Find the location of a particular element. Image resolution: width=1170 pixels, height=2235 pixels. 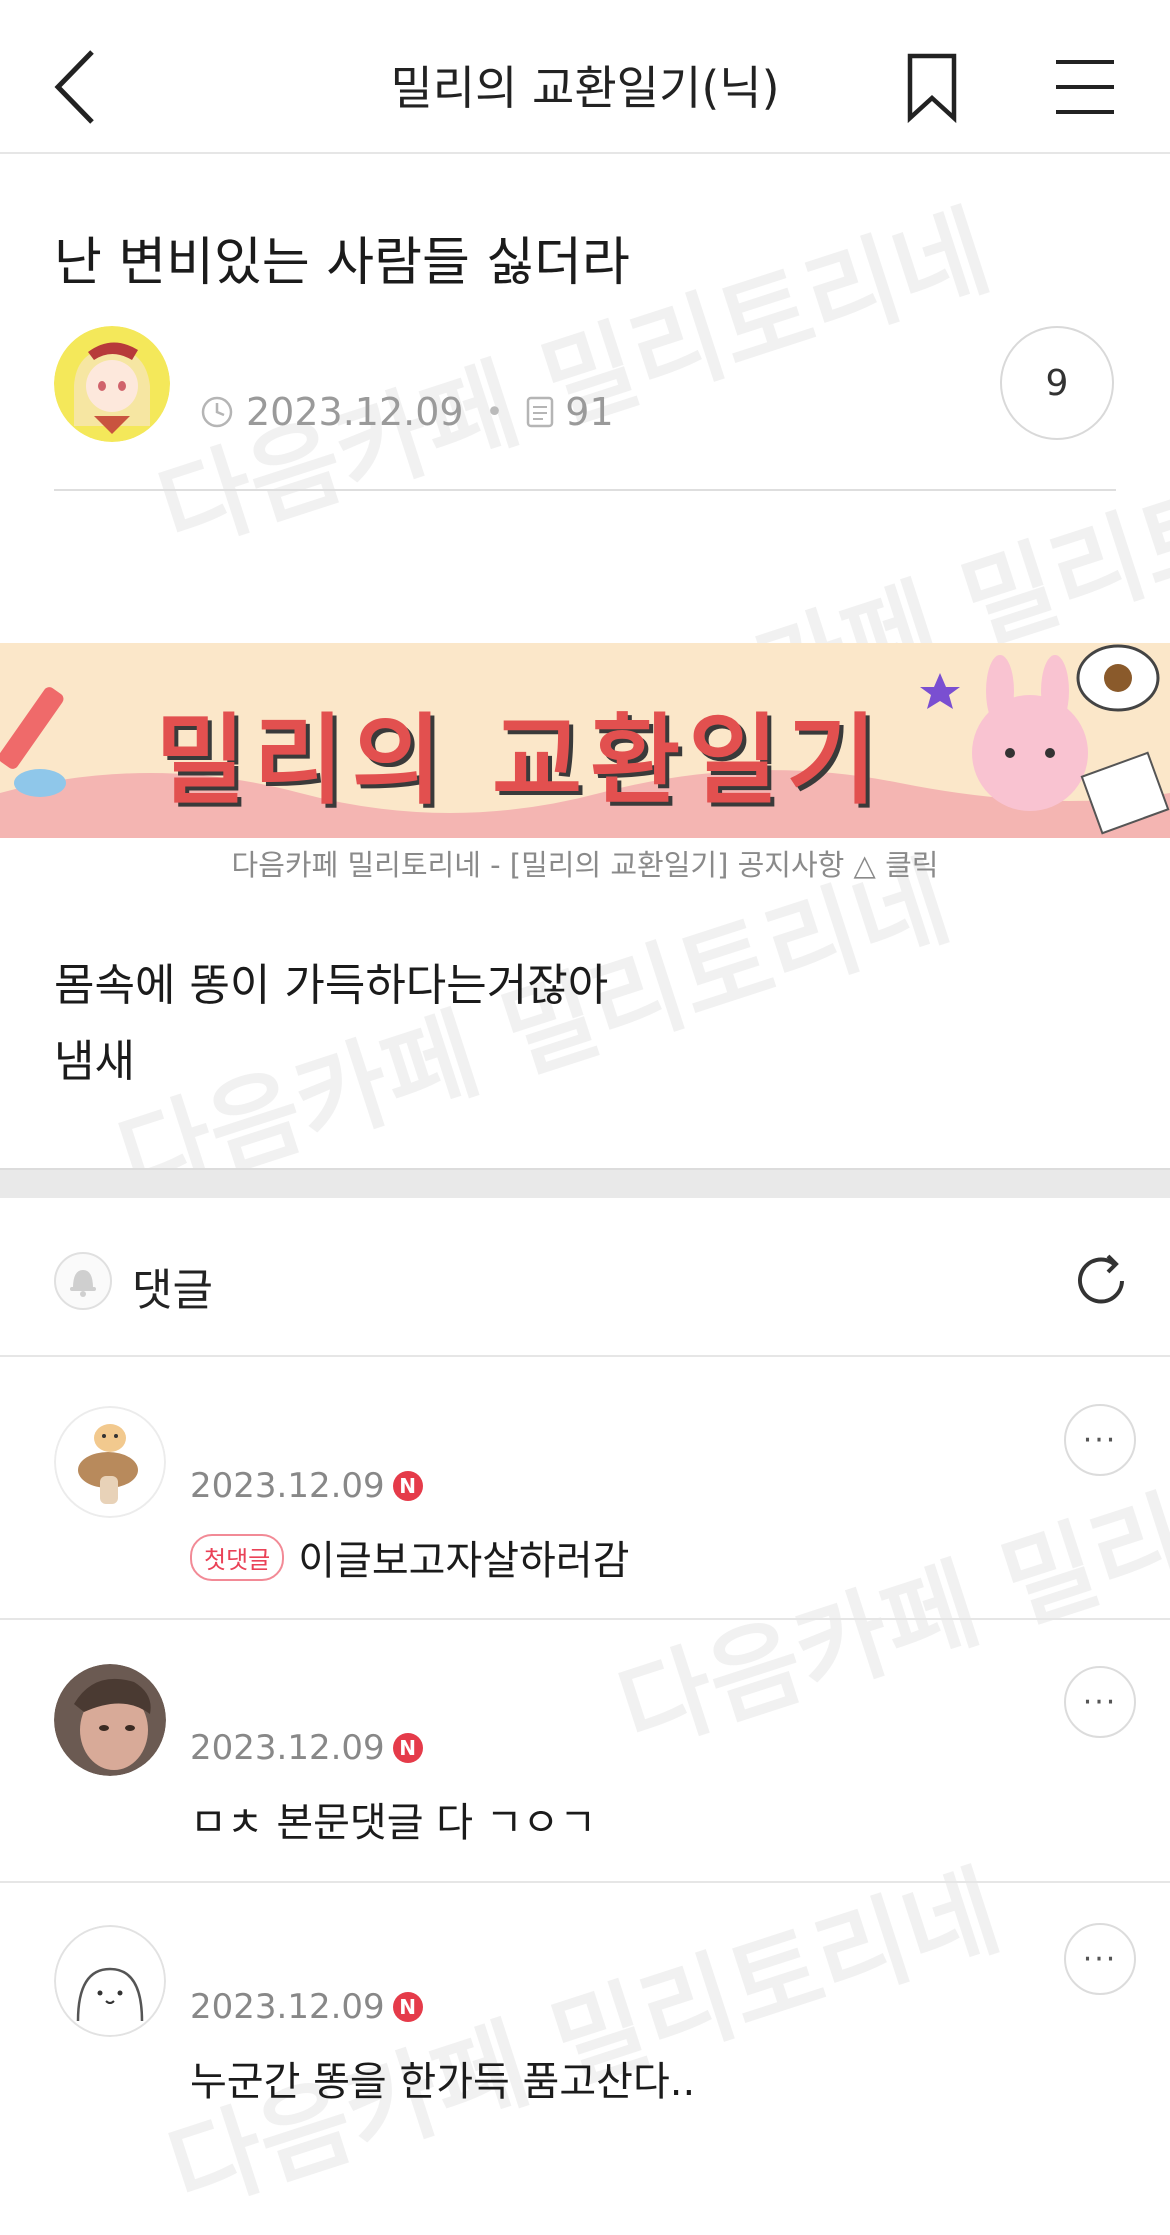

back-button is located at coordinates (75, 87).